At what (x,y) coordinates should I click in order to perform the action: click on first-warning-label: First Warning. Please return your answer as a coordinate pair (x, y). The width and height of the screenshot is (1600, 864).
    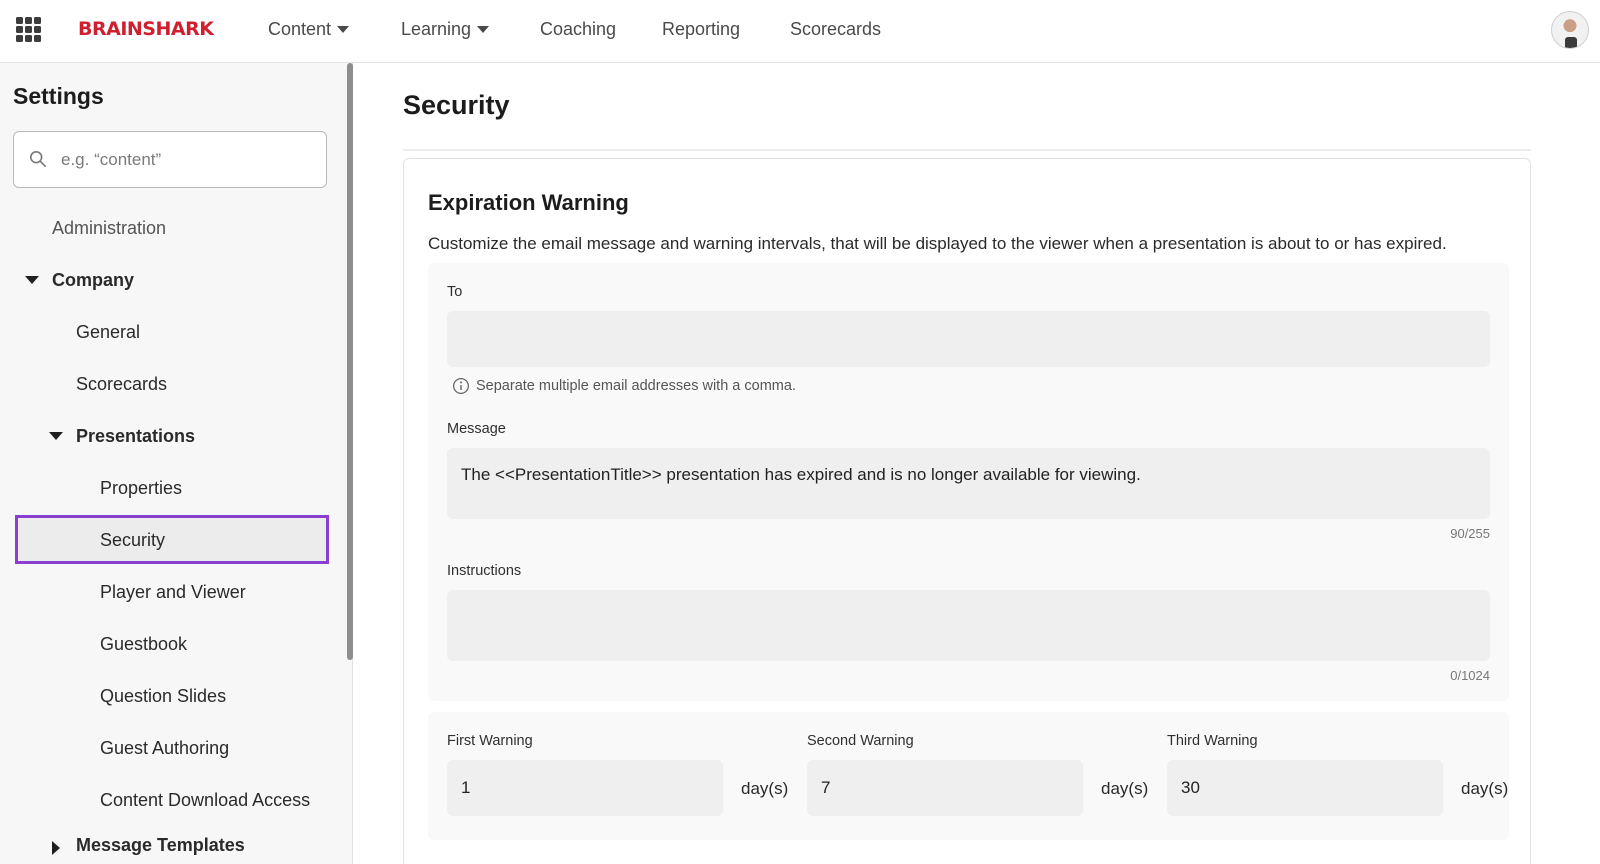
    Looking at the image, I should click on (490, 741).